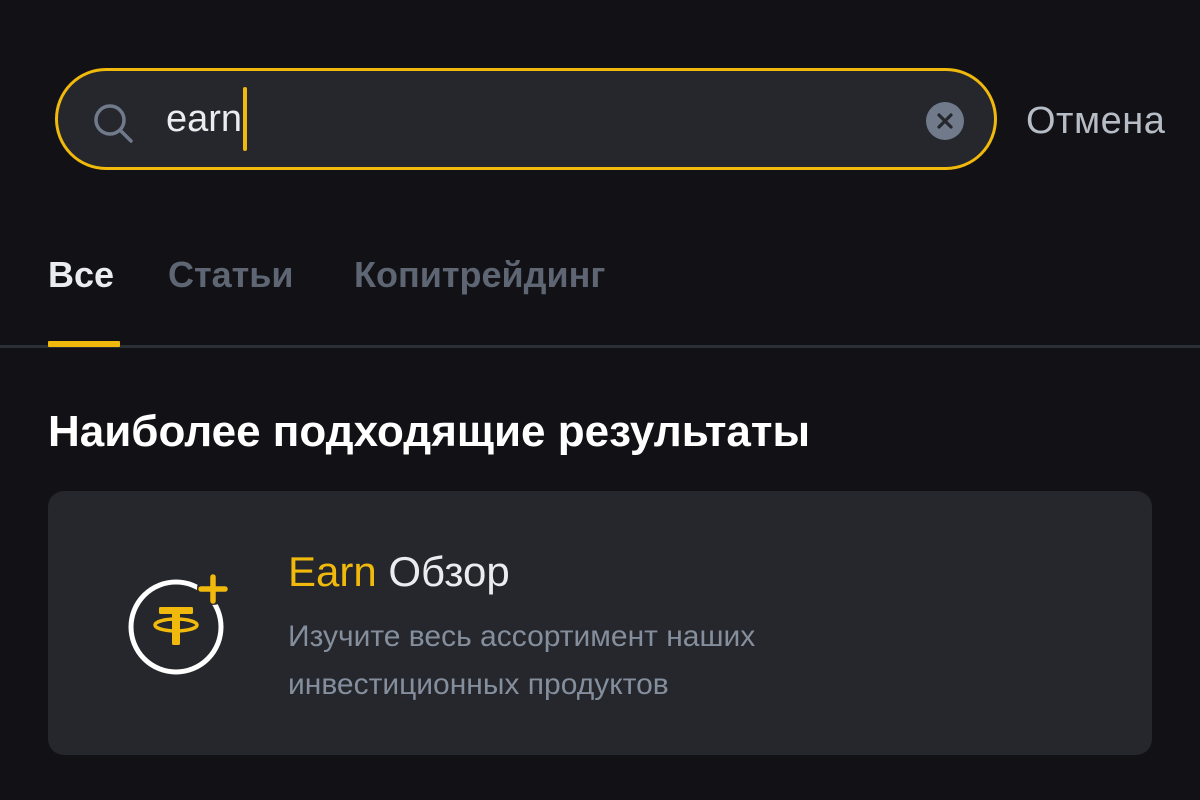  What do you see at coordinates (231, 275) in the screenshot?
I see `tab-articles: Статьи` at bounding box center [231, 275].